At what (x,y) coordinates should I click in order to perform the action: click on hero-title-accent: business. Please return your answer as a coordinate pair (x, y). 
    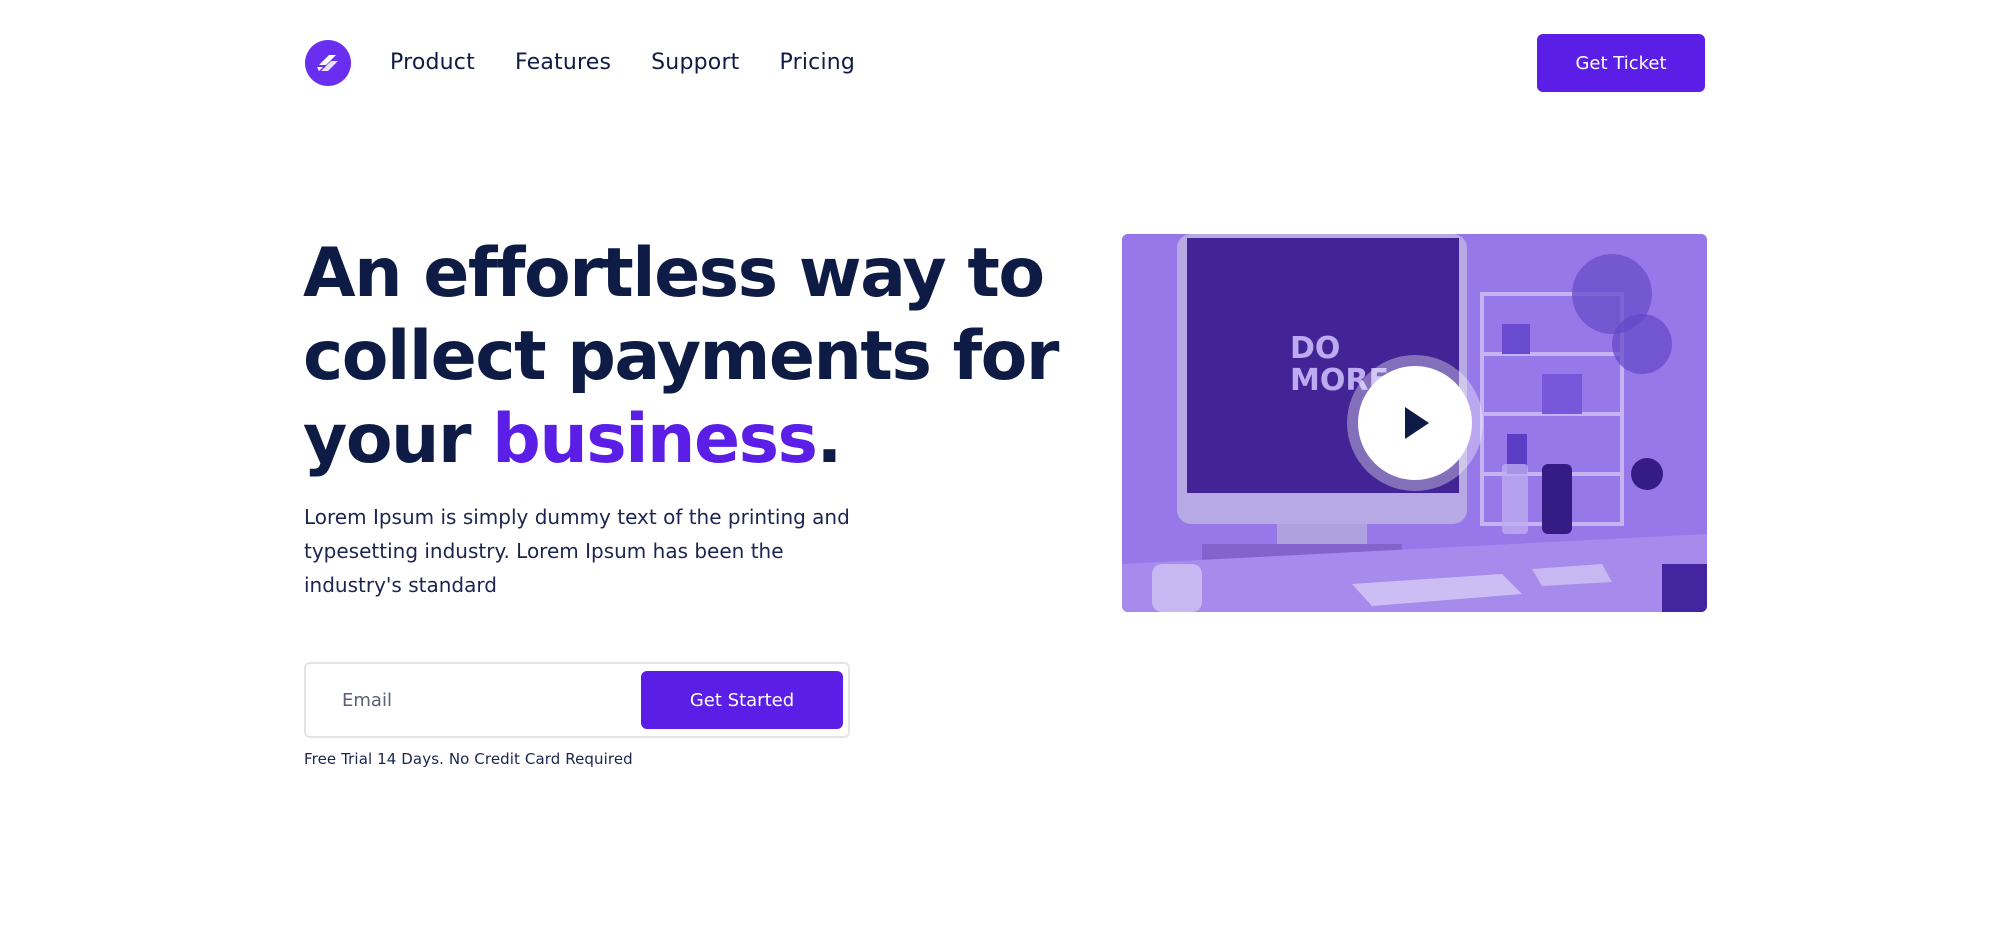
    Looking at the image, I should click on (655, 439).